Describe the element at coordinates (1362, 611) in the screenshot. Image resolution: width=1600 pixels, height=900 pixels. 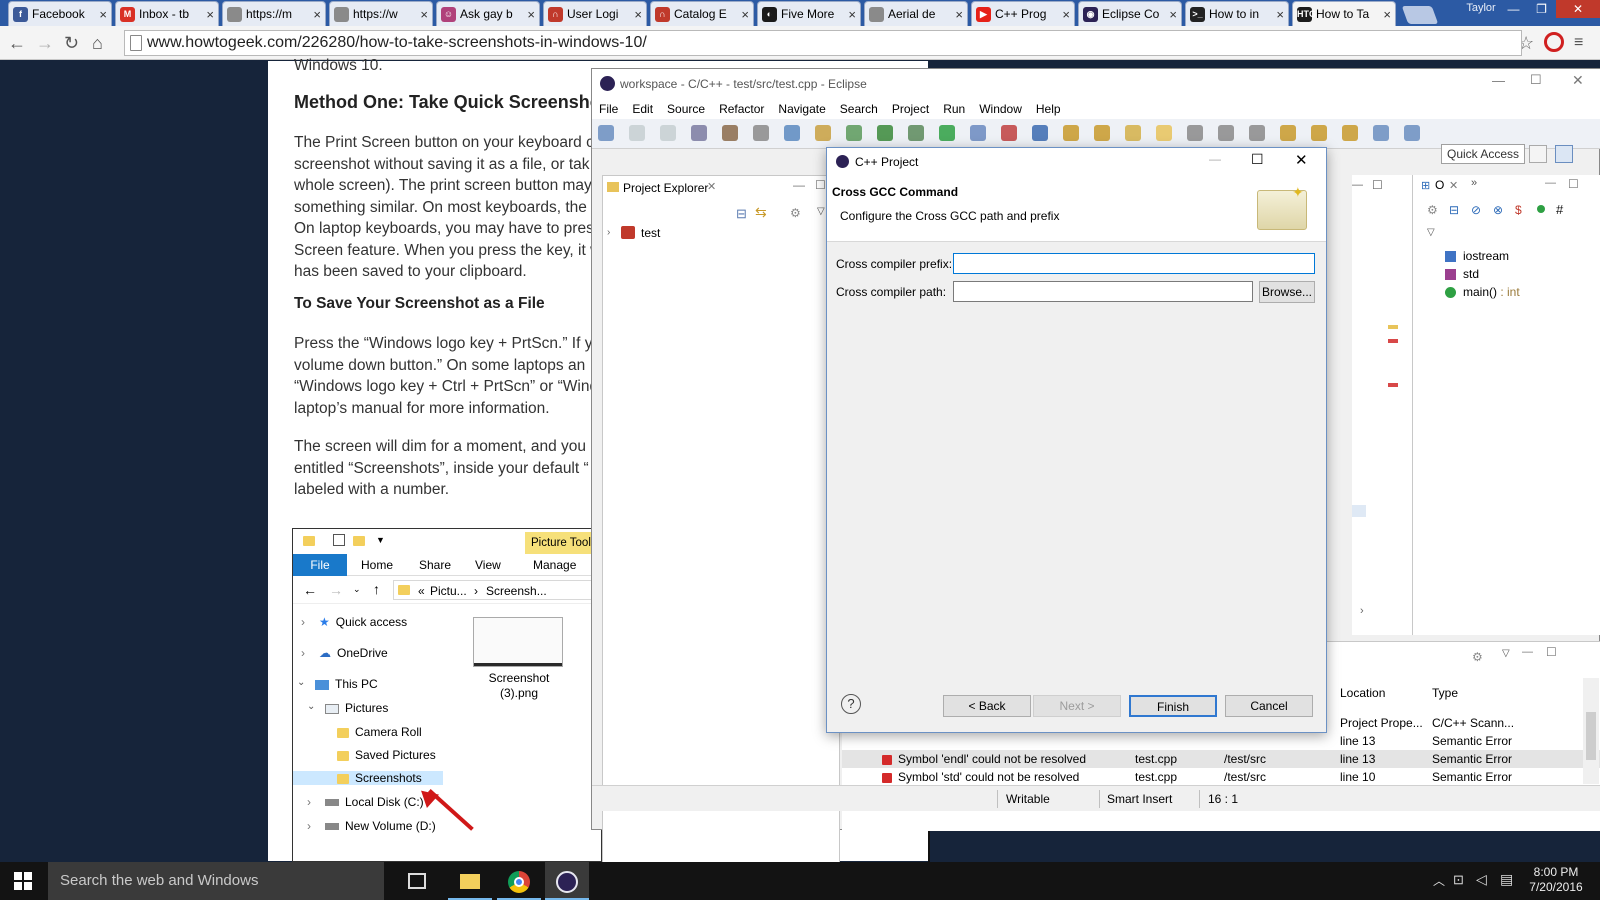
I see `scroll-right-icon: ›` at that location.